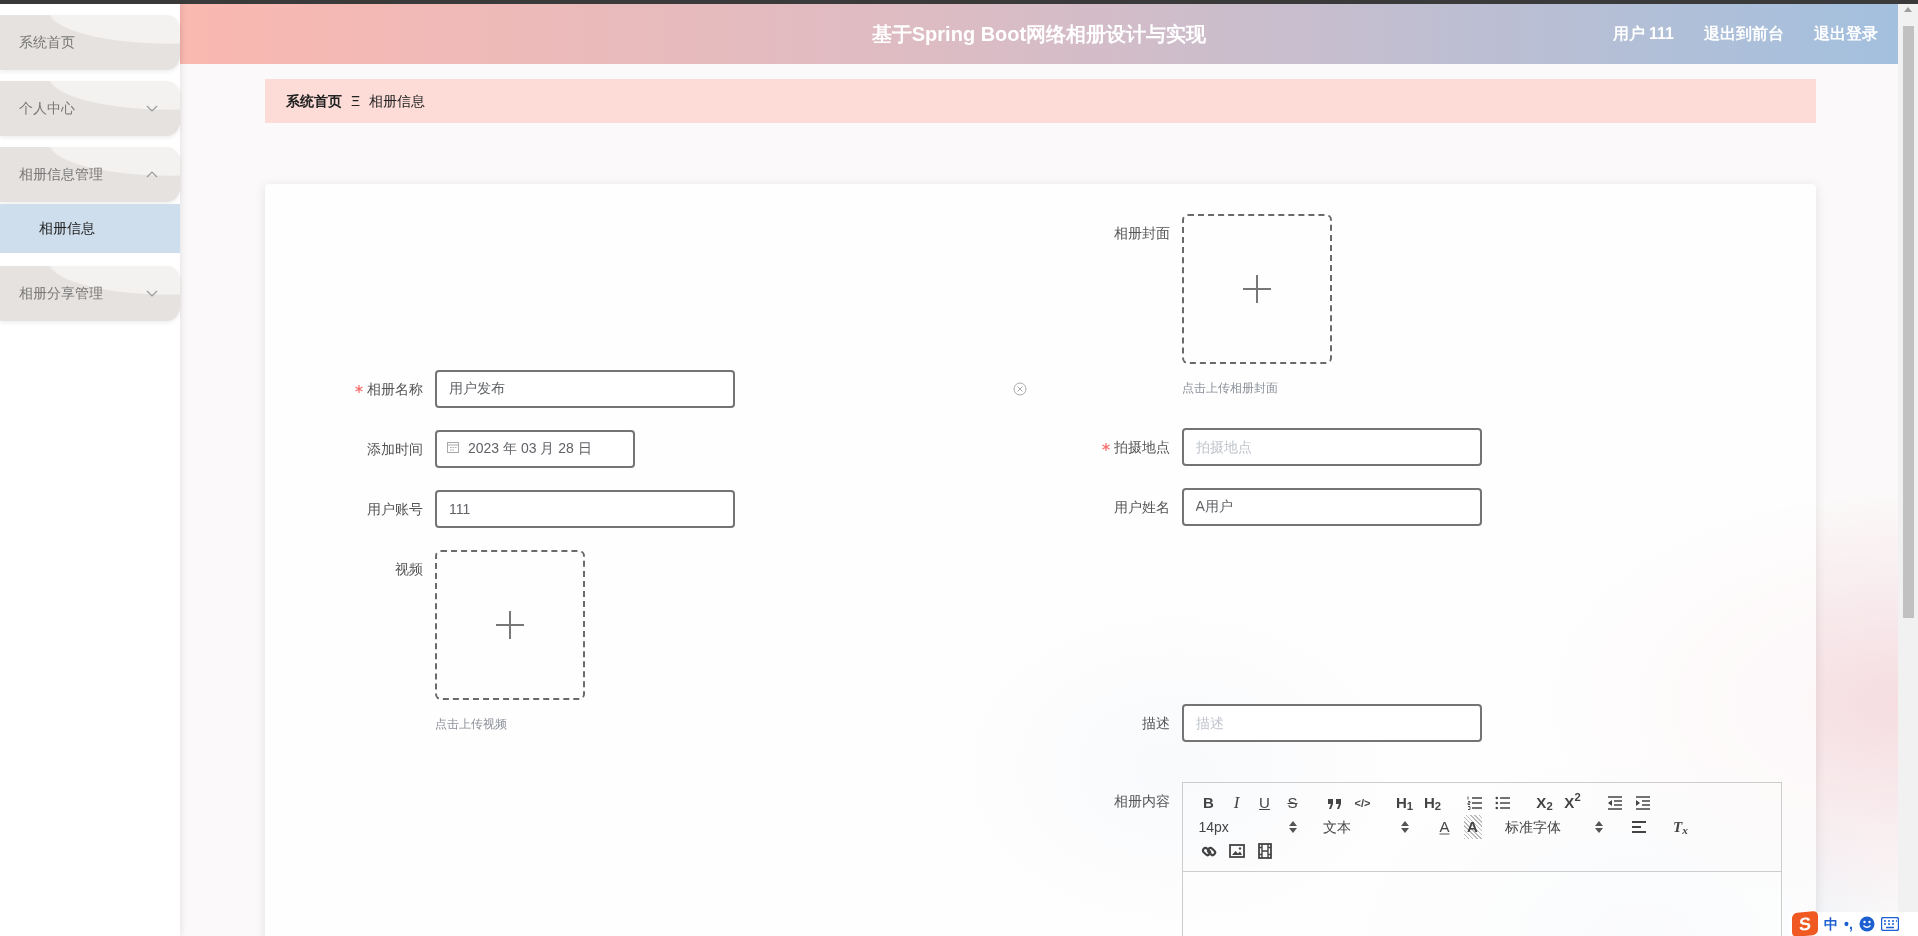  What do you see at coordinates (90, 174) in the screenshot?
I see `sidebar-item: 相册信息管理` at bounding box center [90, 174].